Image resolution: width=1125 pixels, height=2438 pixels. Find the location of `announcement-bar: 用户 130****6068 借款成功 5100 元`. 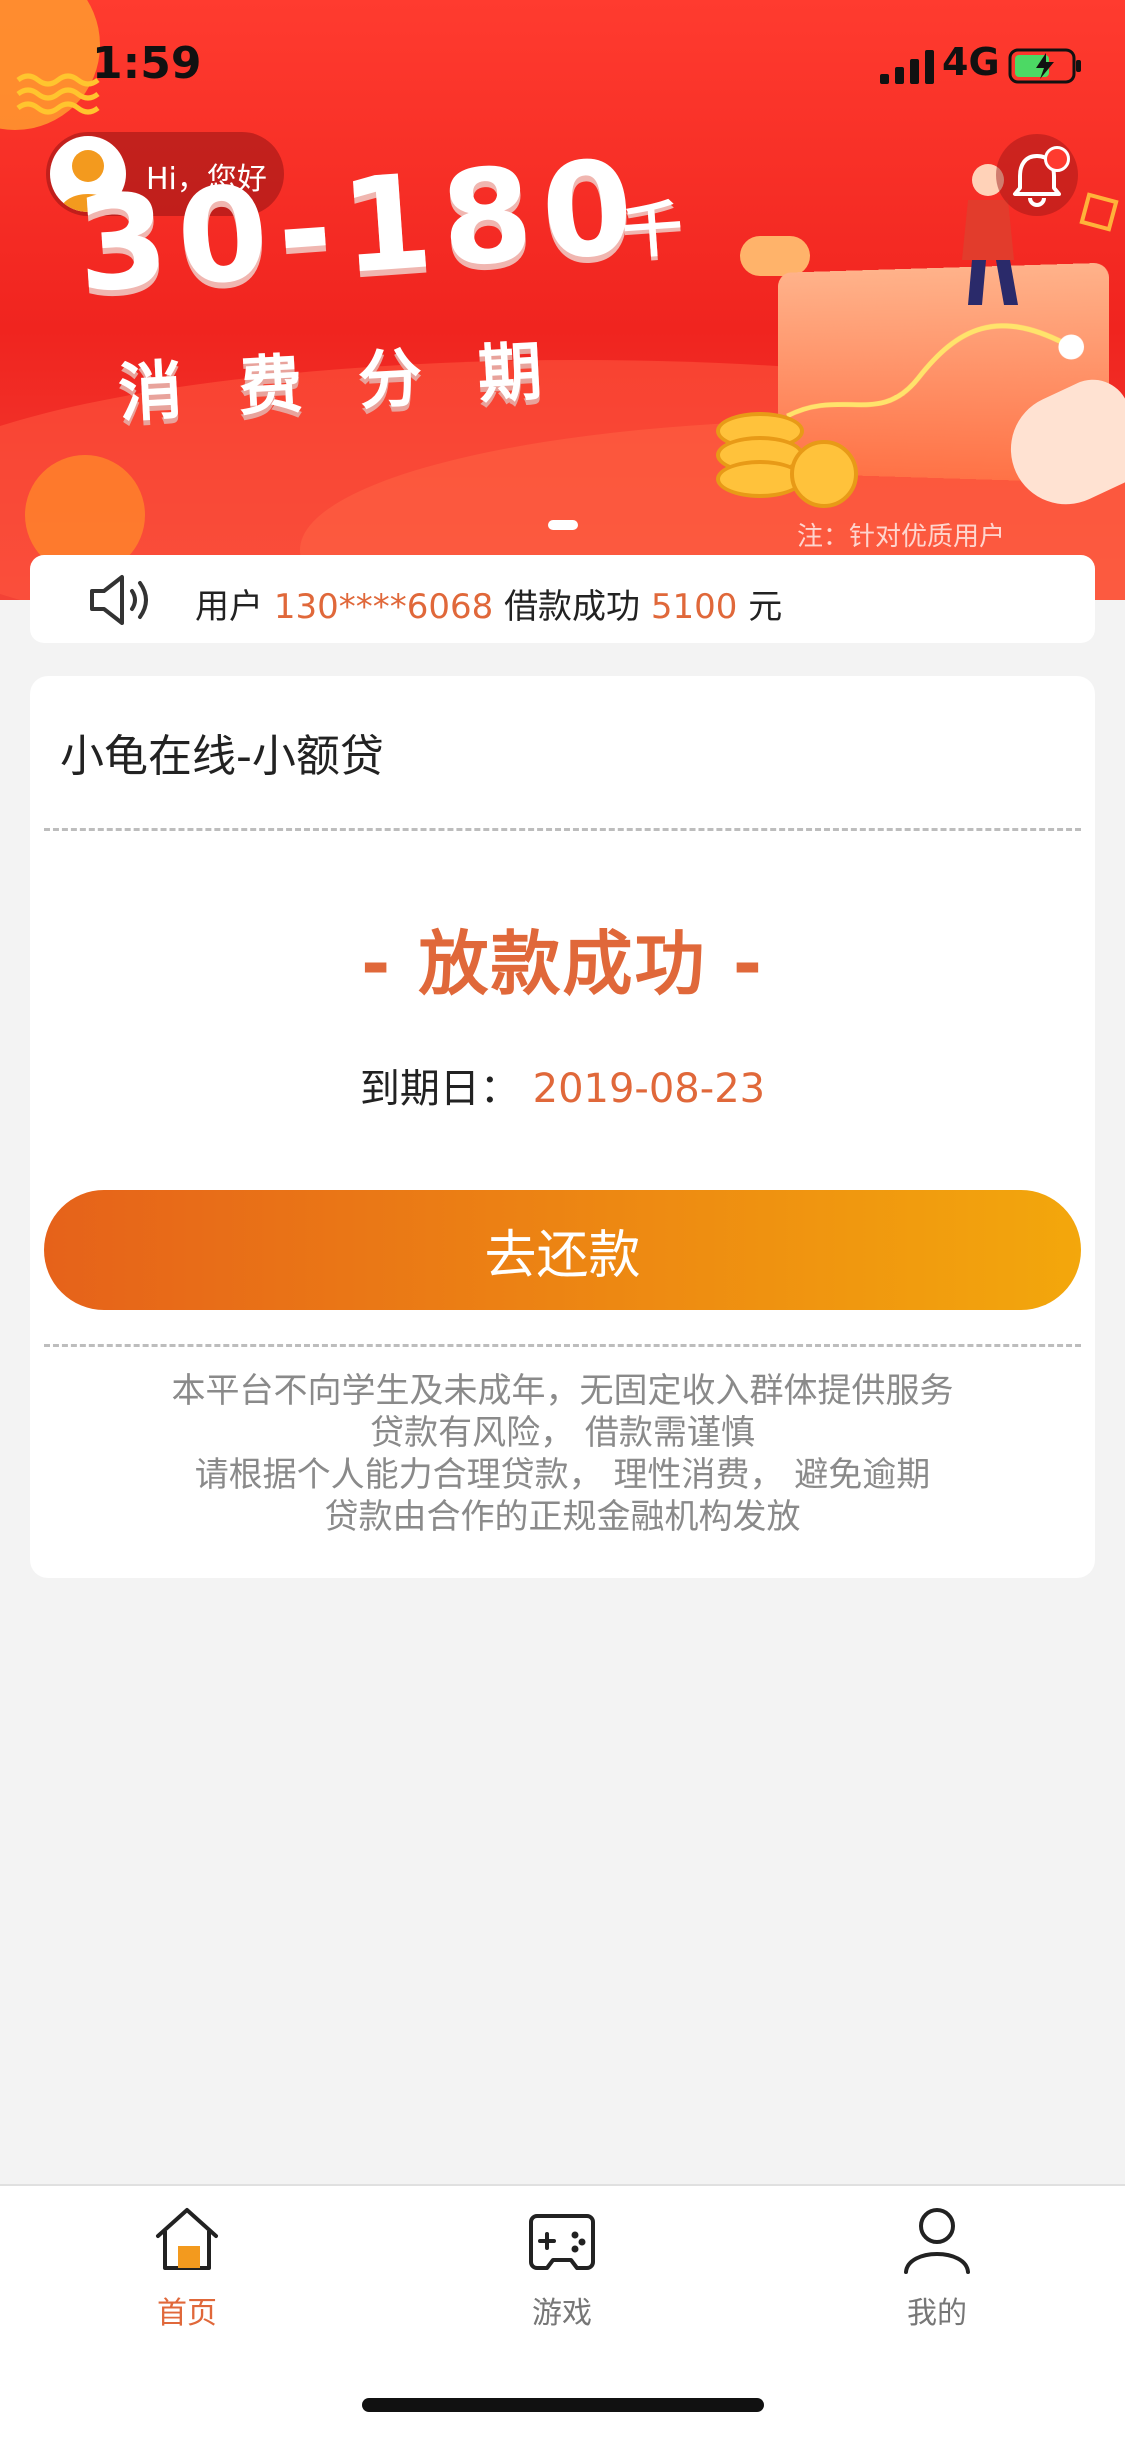

announcement-bar: 用户 130****6068 借款成功 5100 元 is located at coordinates (562, 599).